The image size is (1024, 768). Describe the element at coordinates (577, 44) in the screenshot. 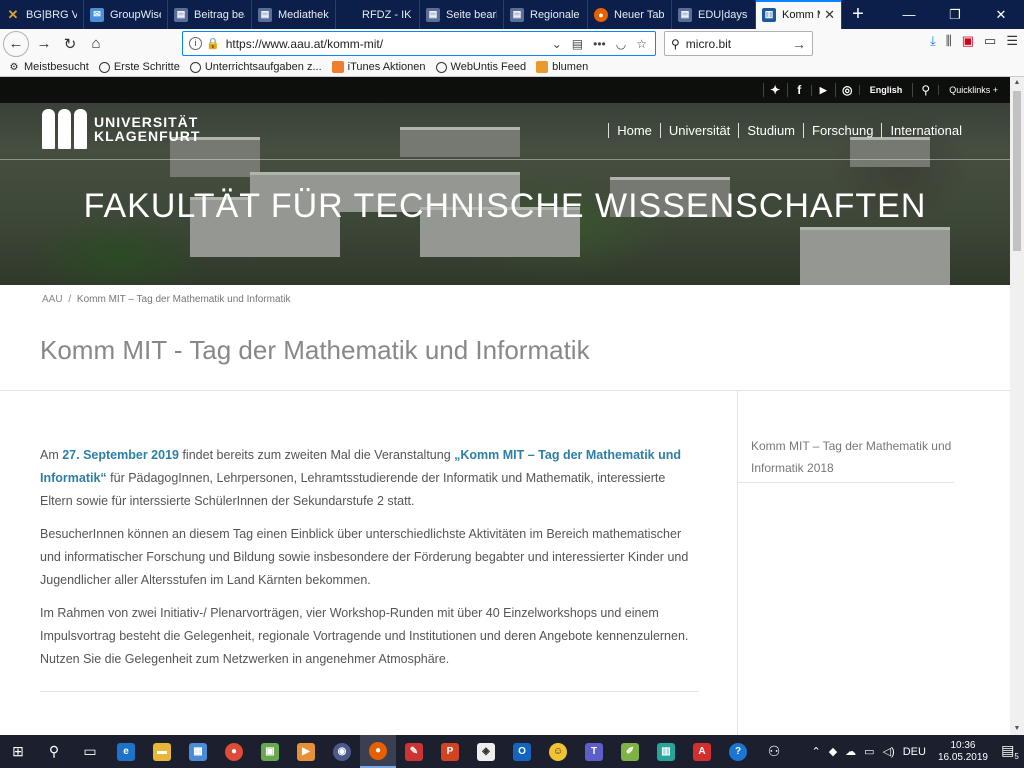

I see `reader-view-icon: ▤` at that location.